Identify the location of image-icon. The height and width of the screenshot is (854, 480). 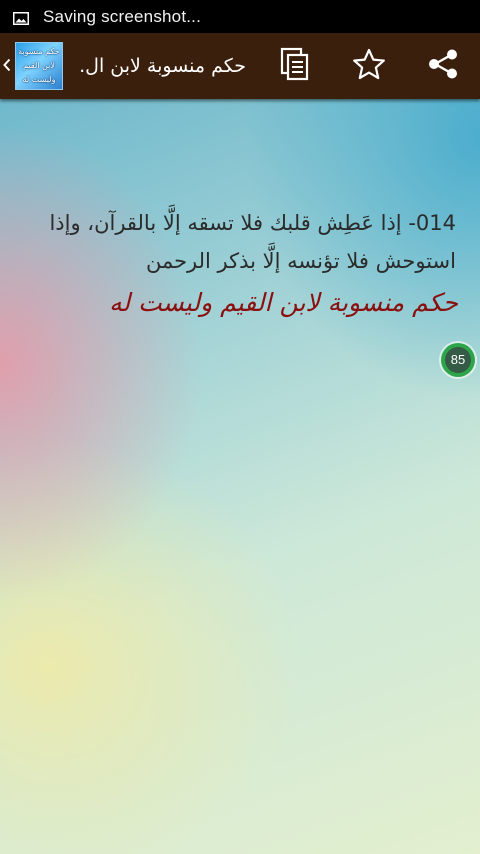
(21, 17).